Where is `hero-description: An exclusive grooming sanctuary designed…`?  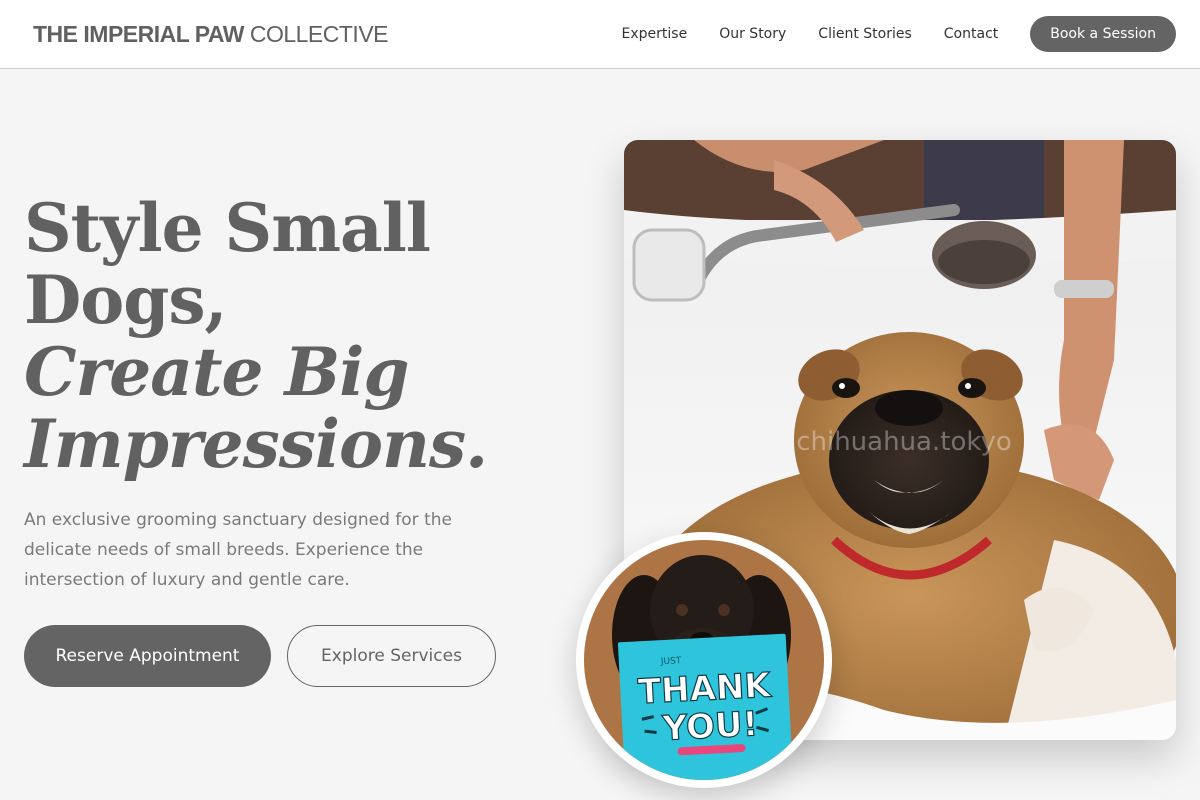 hero-description: An exclusive grooming sanctuary designed… is located at coordinates (238, 550).